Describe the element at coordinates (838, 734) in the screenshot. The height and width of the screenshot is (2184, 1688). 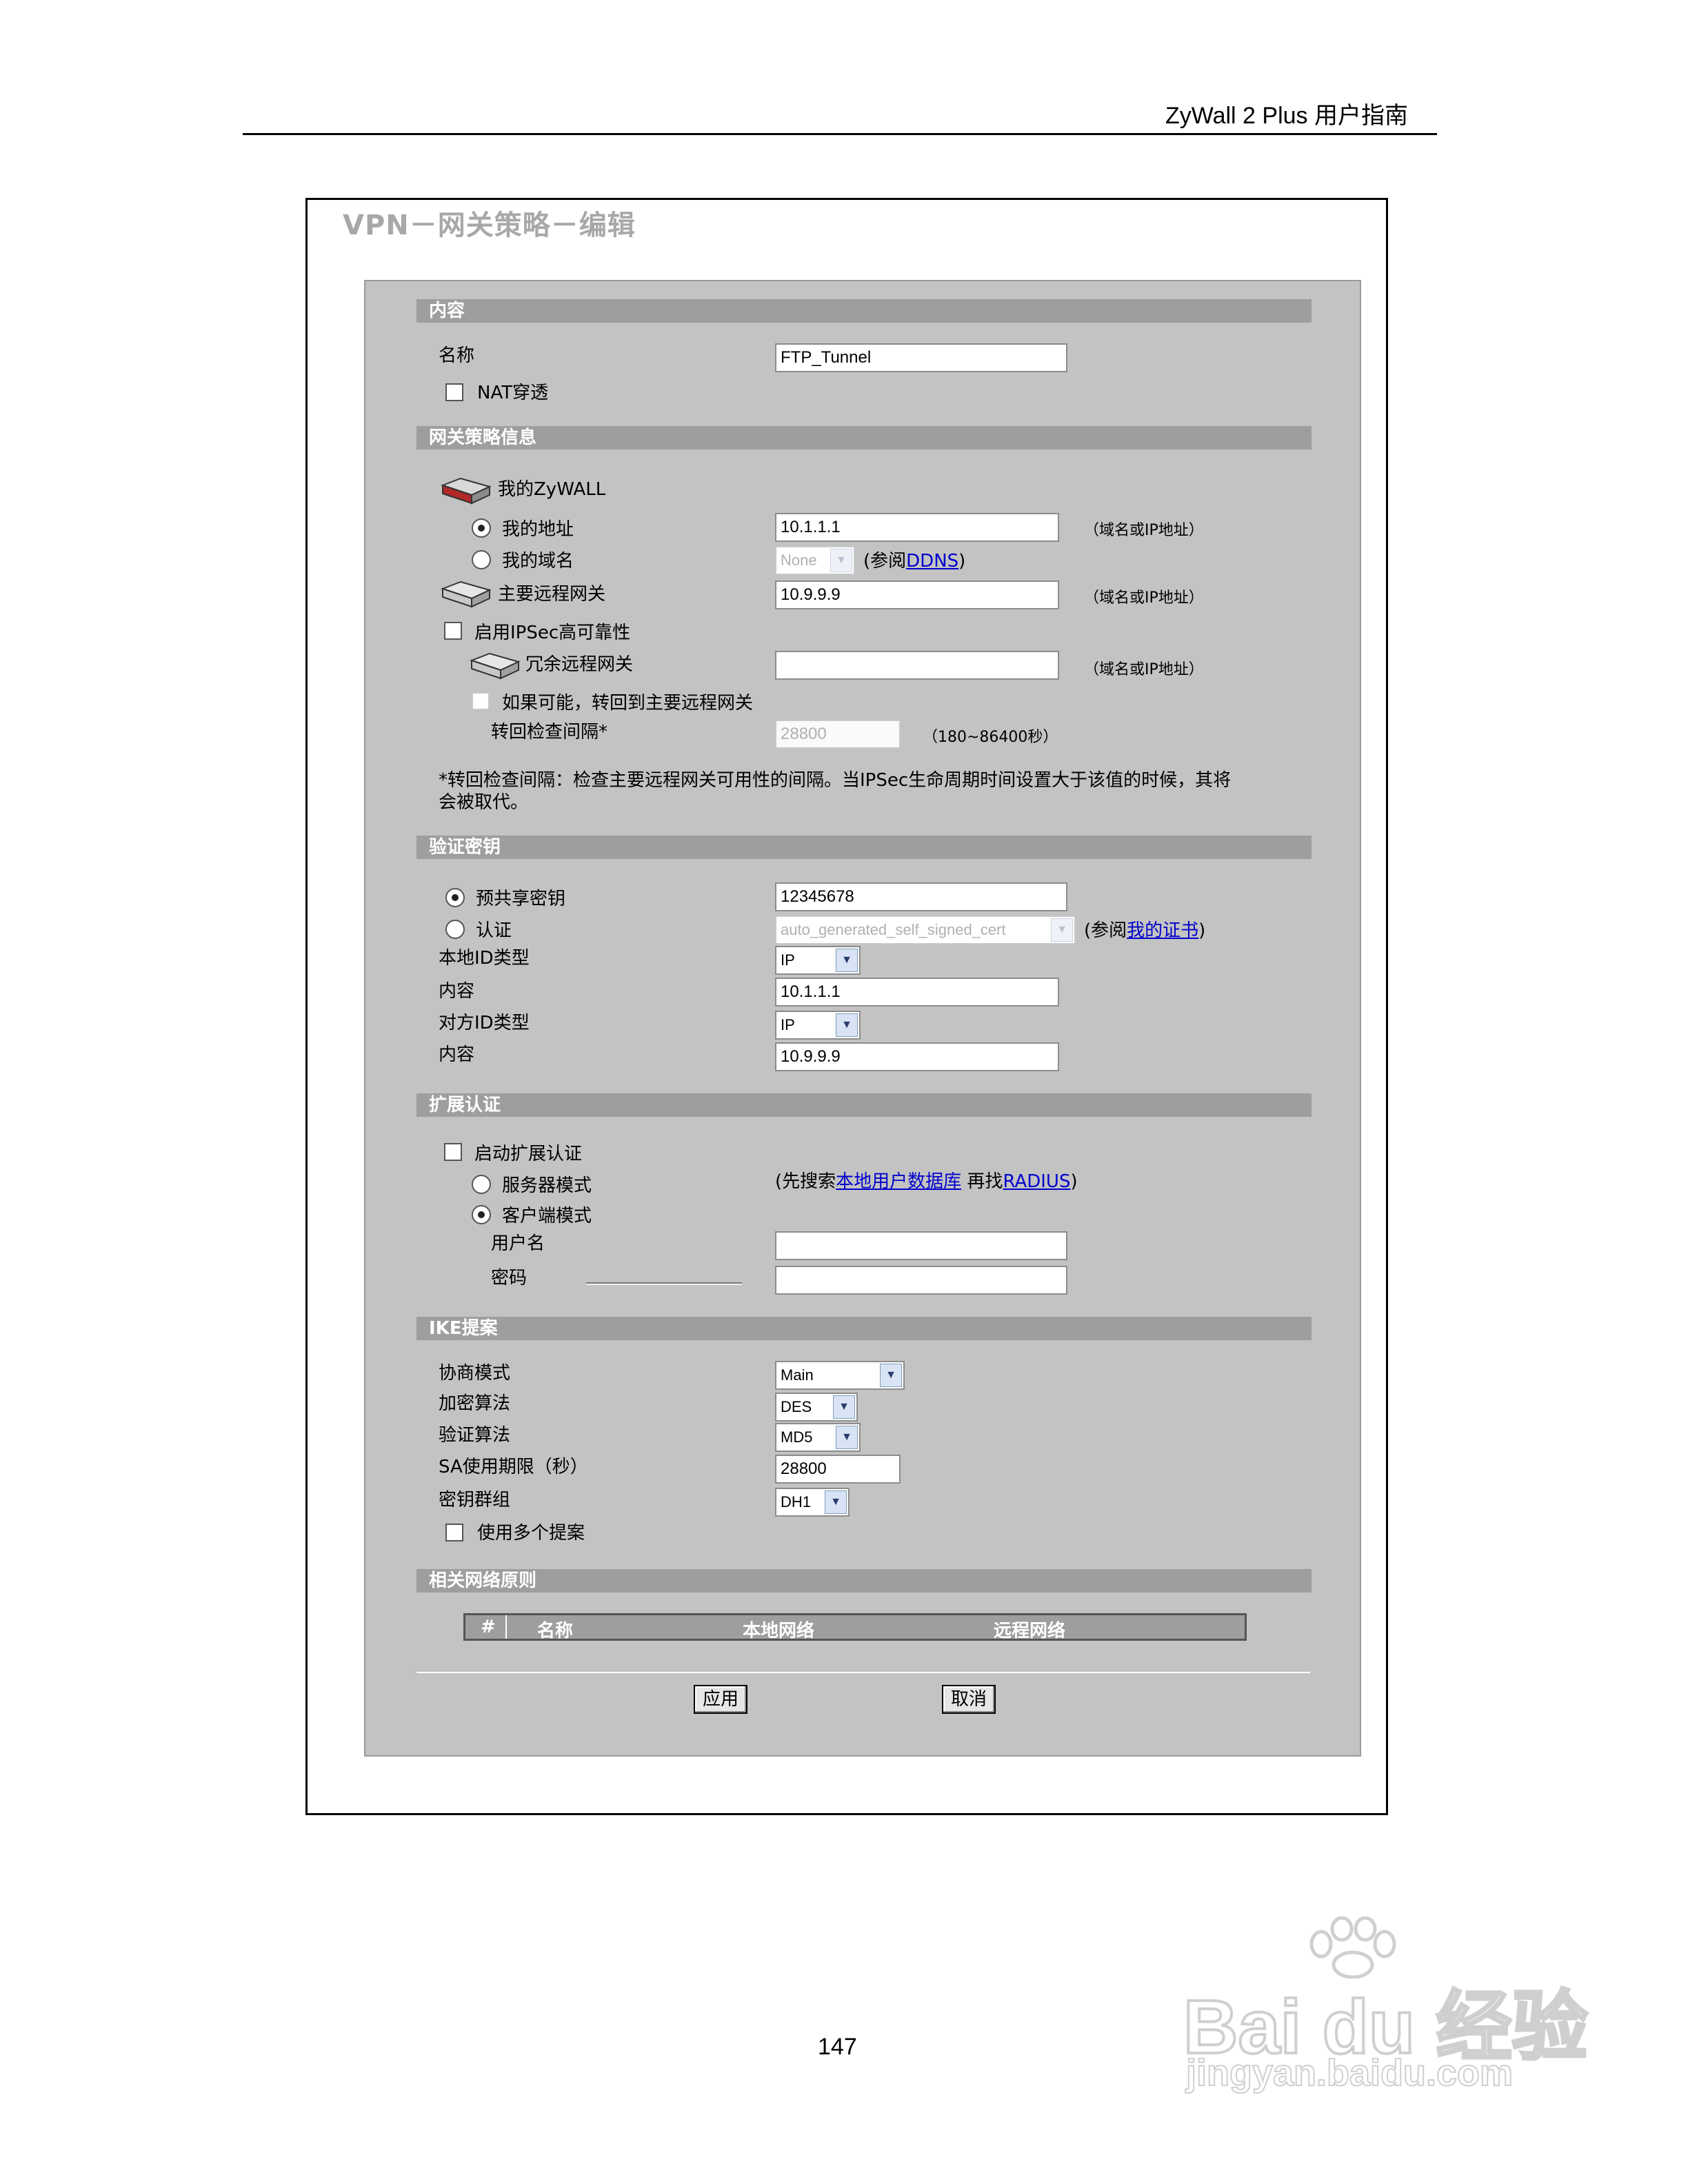
I see `interval-input: 28800` at that location.